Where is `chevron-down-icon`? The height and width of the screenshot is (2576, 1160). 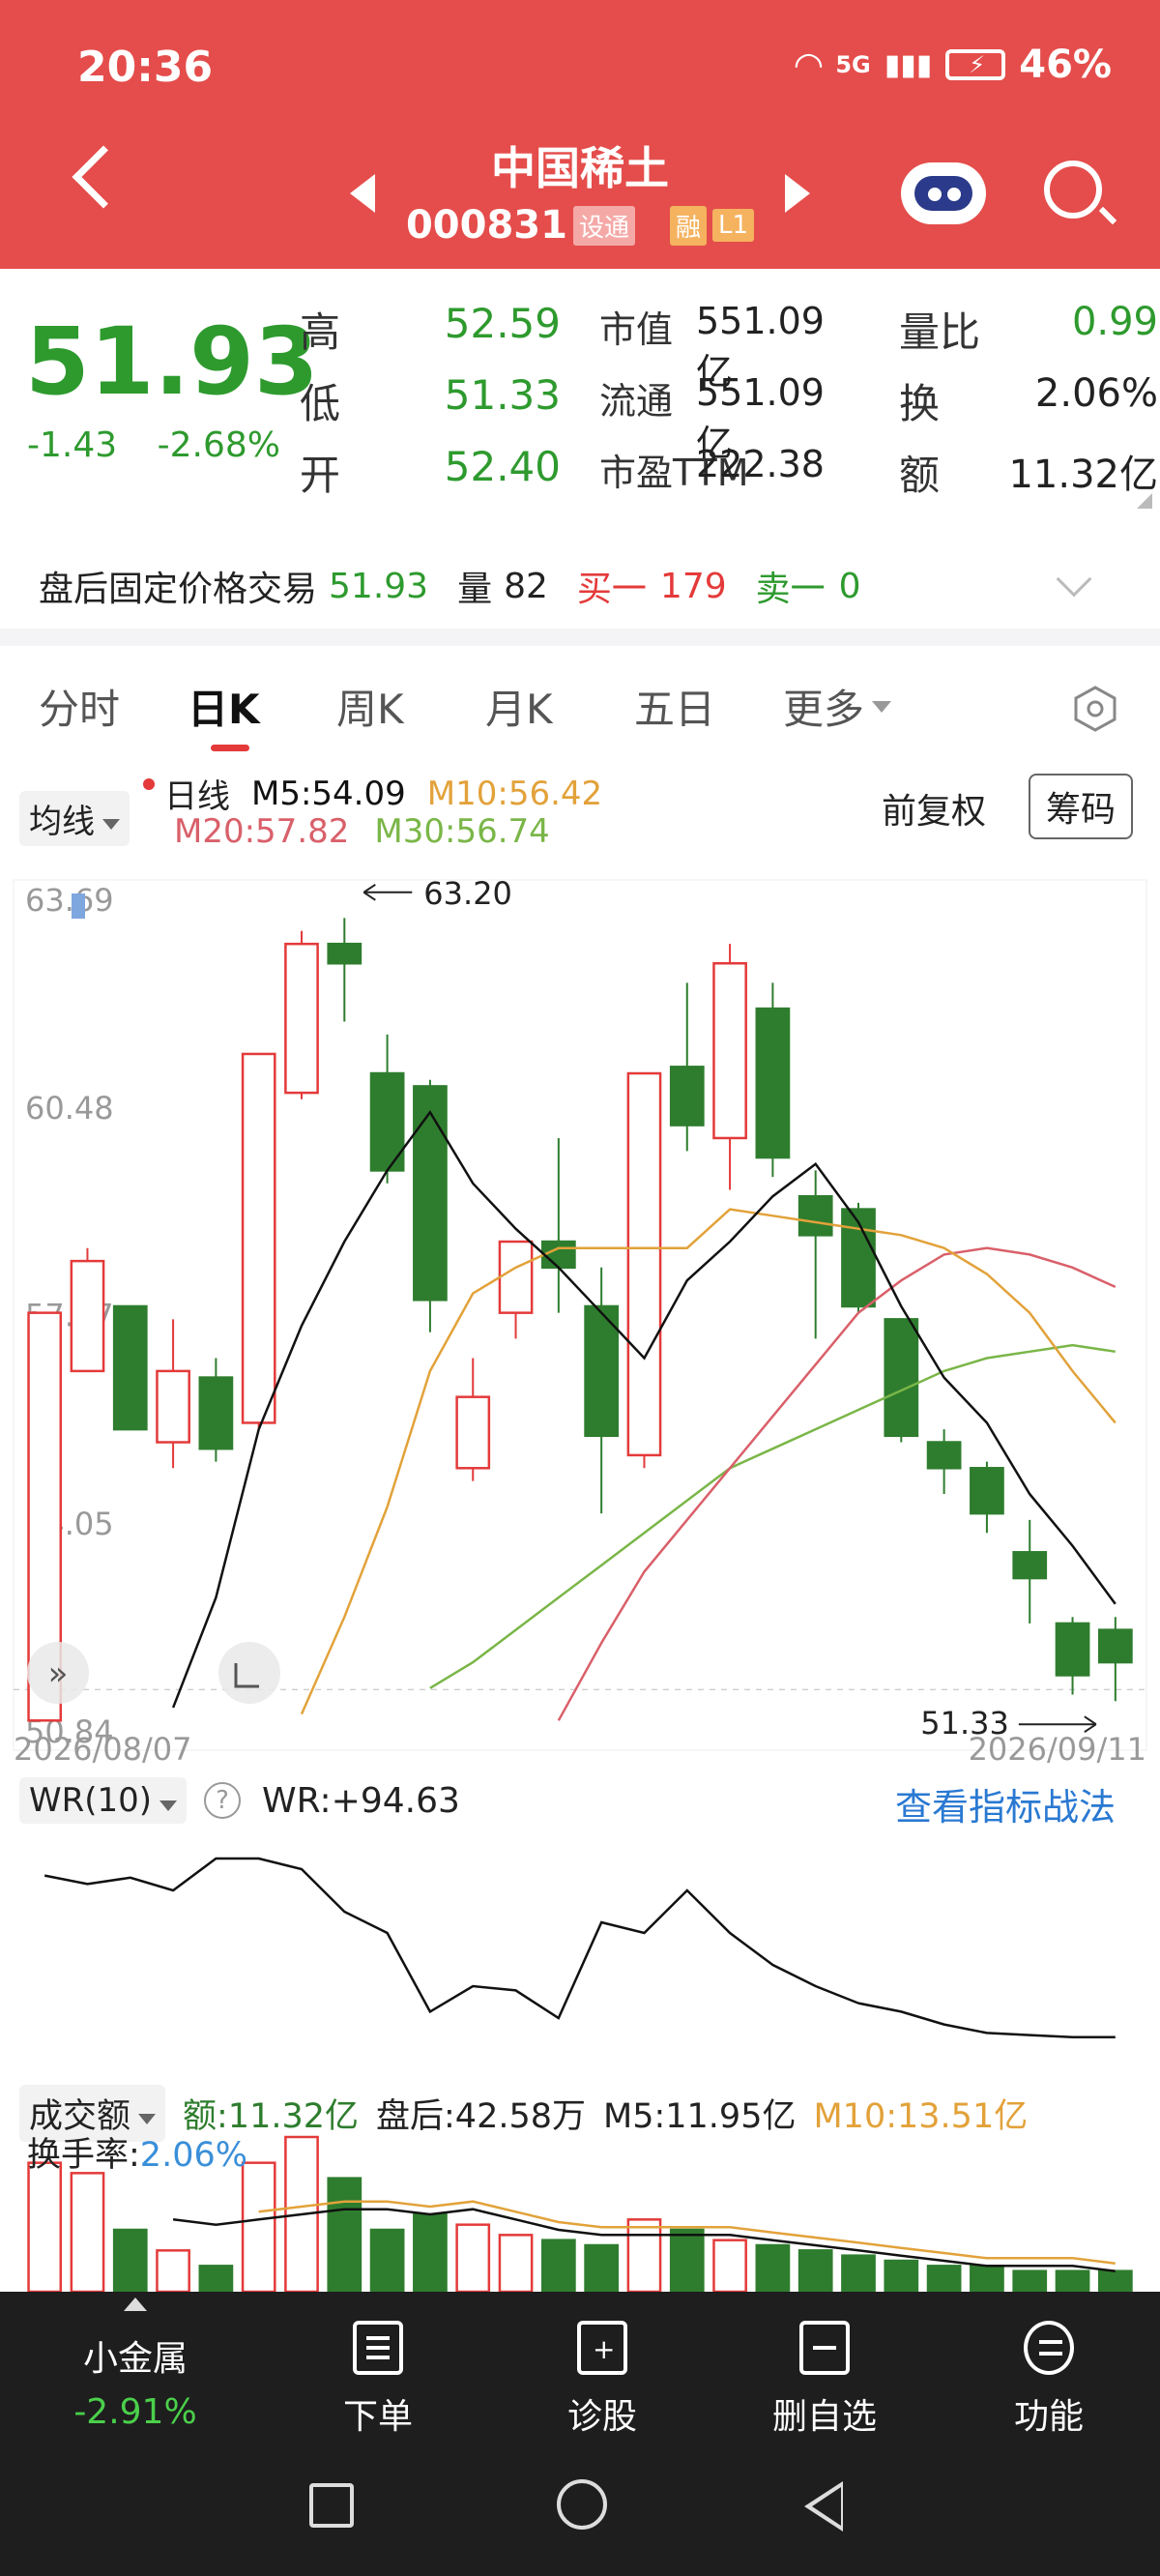 chevron-down-icon is located at coordinates (1074, 579).